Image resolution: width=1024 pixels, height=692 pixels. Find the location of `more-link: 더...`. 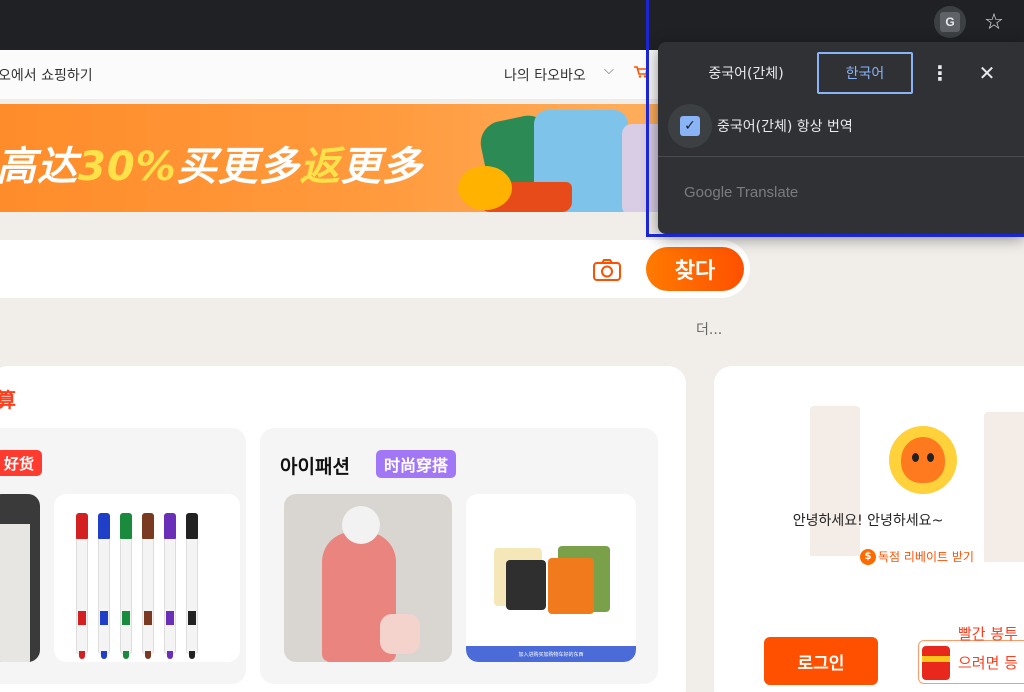

more-link: 더... is located at coordinates (709, 329).